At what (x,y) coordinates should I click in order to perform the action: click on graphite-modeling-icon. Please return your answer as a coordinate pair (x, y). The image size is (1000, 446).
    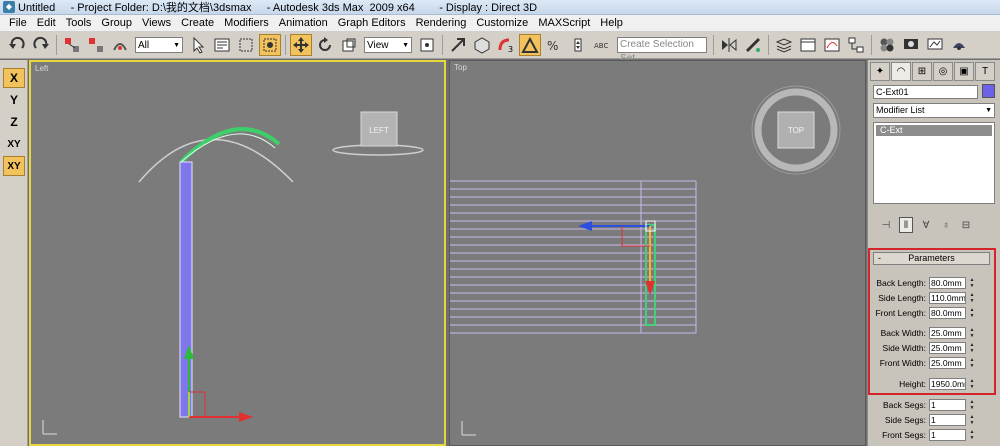
    Looking at the image, I should click on (808, 45).